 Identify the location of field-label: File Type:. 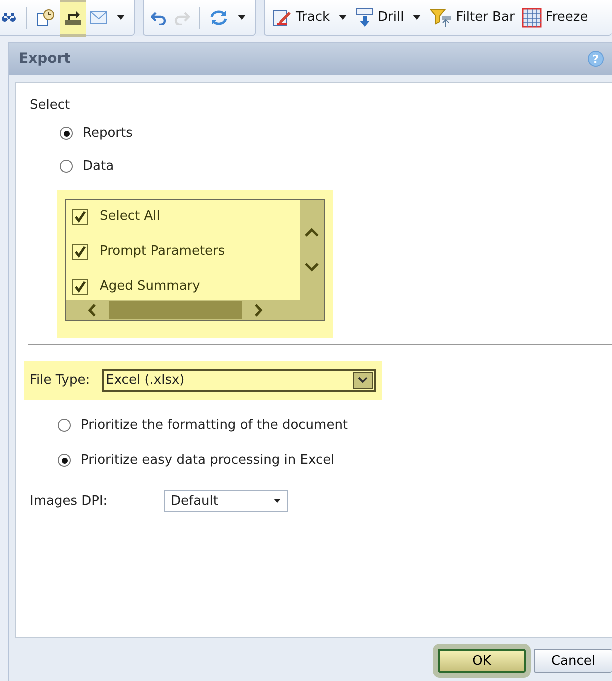
(60, 380).